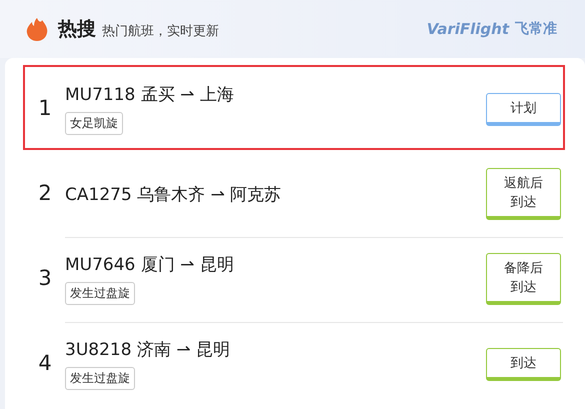 This screenshot has width=585, height=409. Describe the element at coordinates (523, 279) in the screenshot. I see `status-button: 备降后 到达` at that location.